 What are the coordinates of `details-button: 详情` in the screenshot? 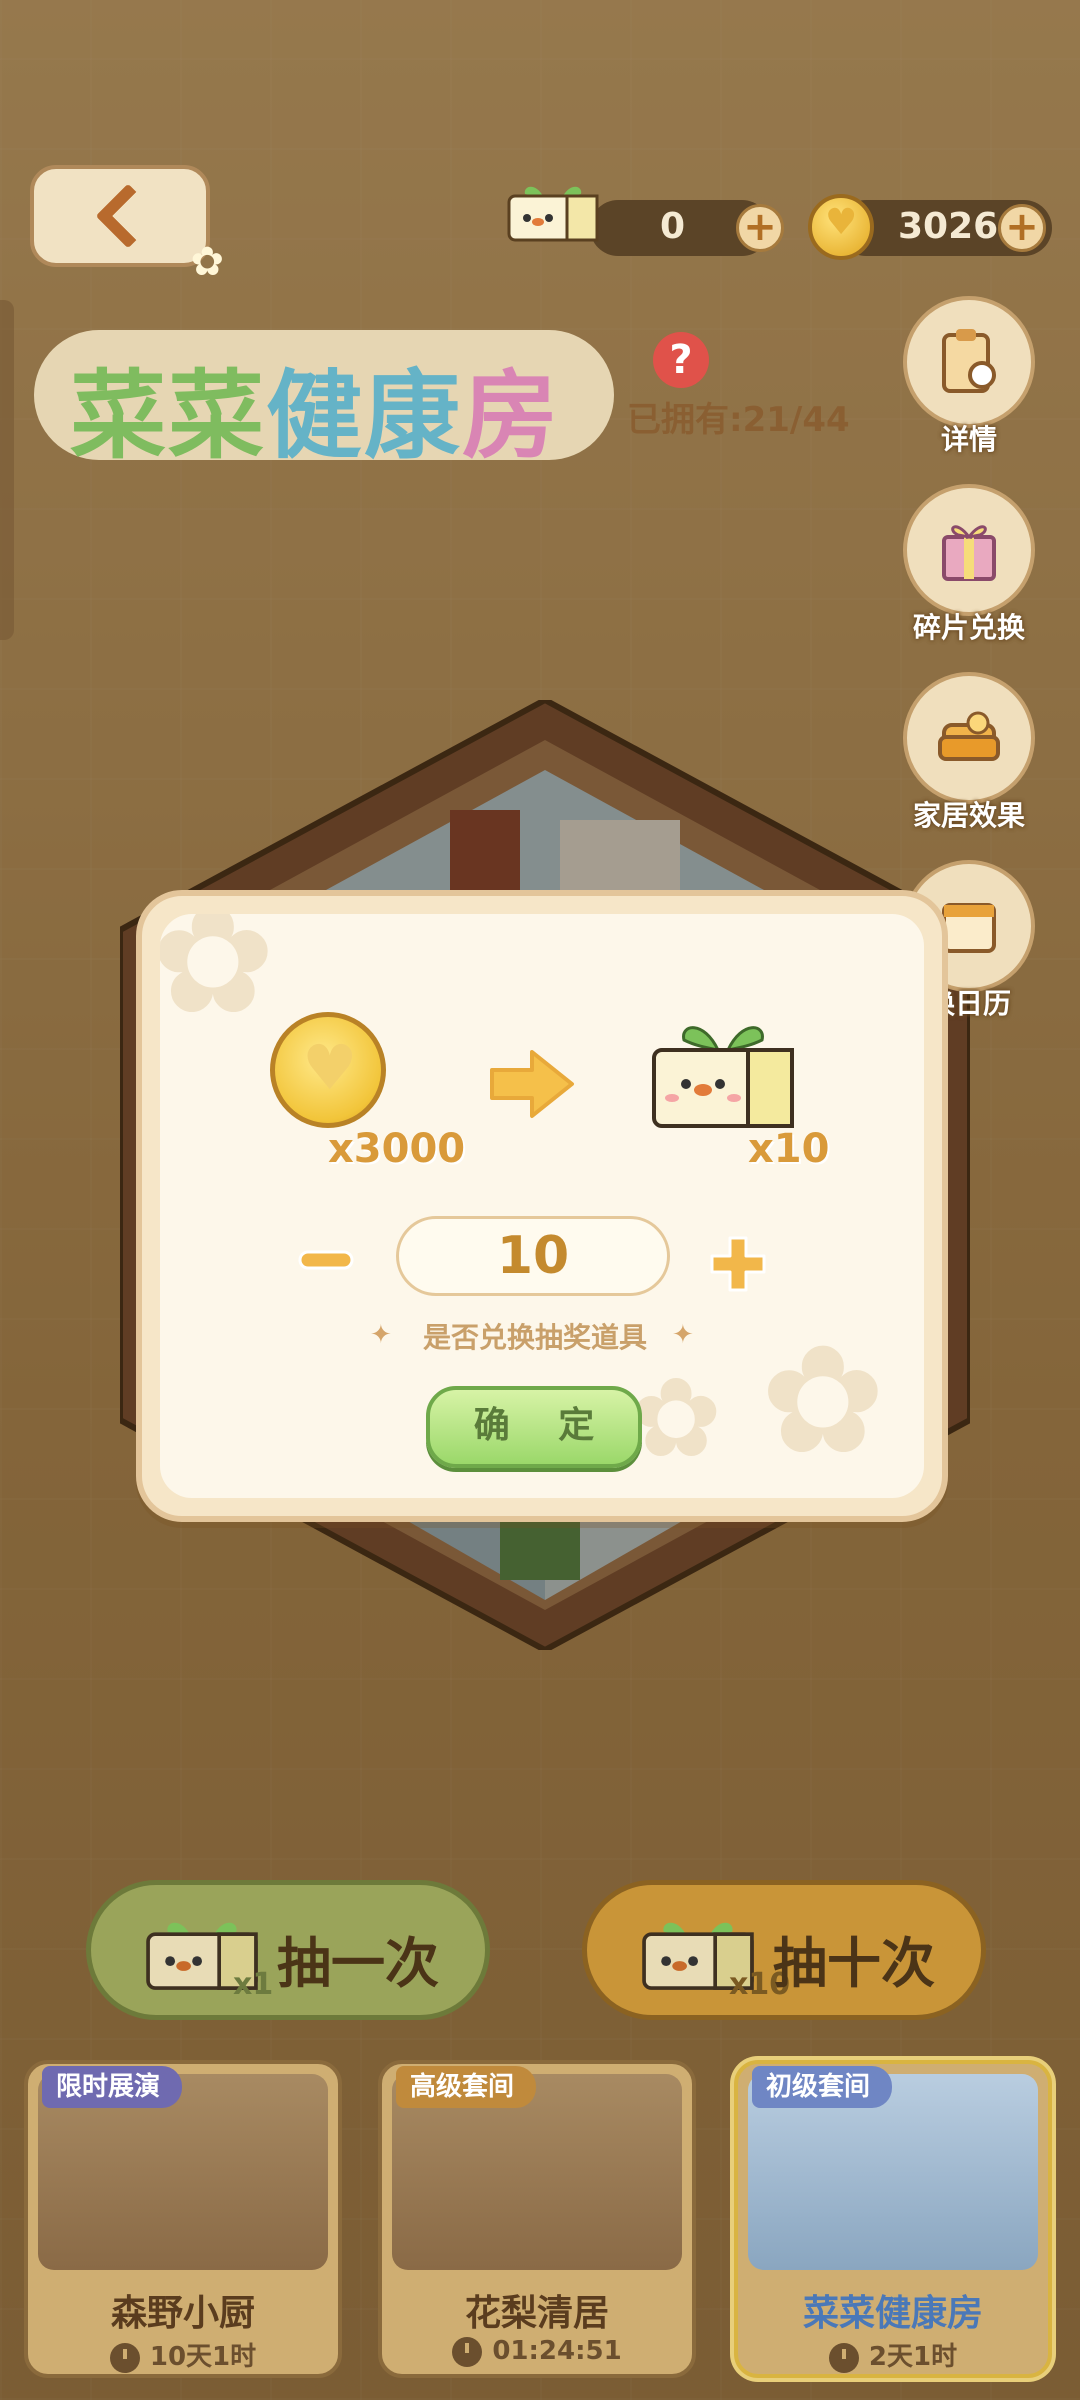 It's located at (969, 377).